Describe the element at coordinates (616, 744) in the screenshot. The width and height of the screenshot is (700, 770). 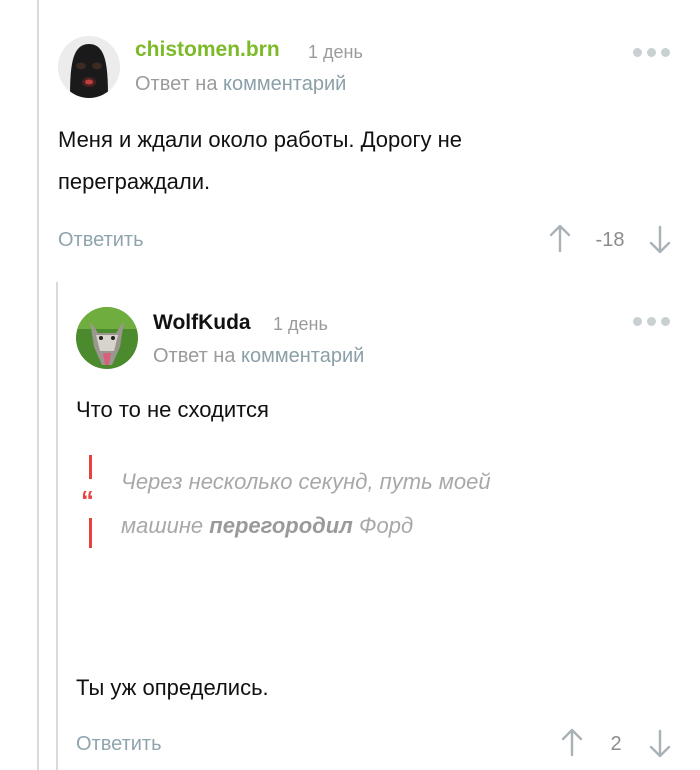
I see `rating: 2` at that location.